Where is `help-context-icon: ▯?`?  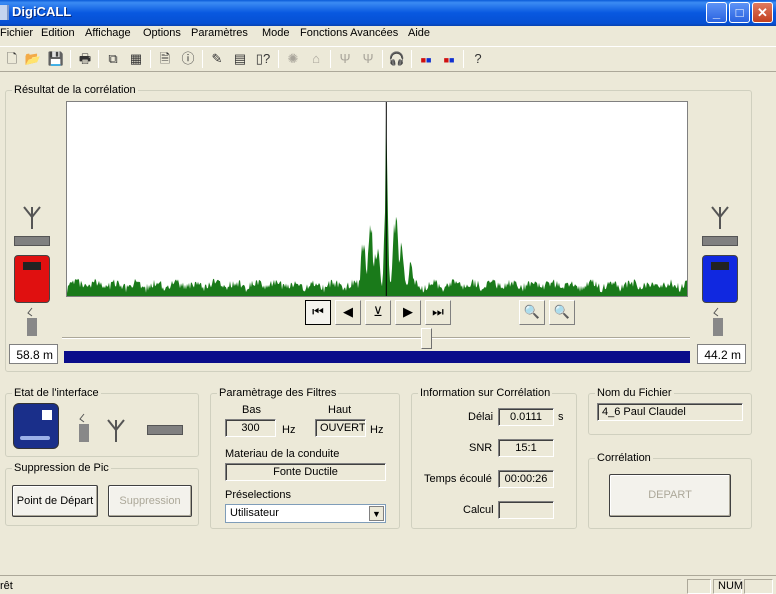
help-context-icon: ▯? is located at coordinates (263, 59).